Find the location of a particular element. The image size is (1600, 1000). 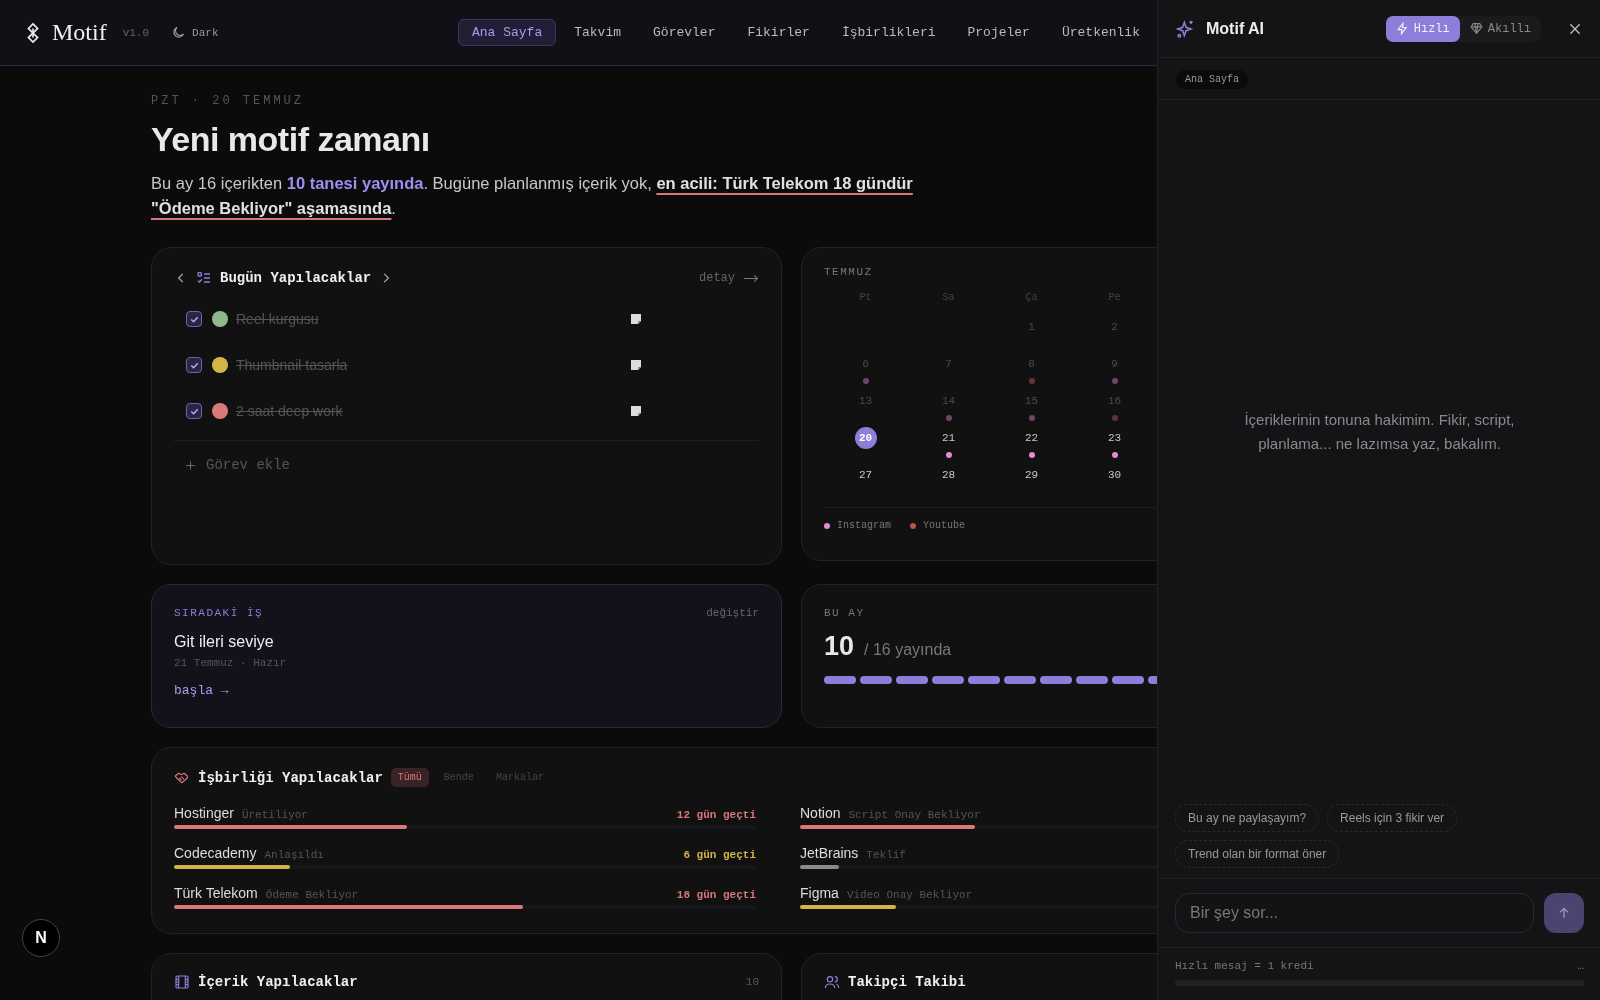

published-count: 10 is located at coordinates (839, 646).